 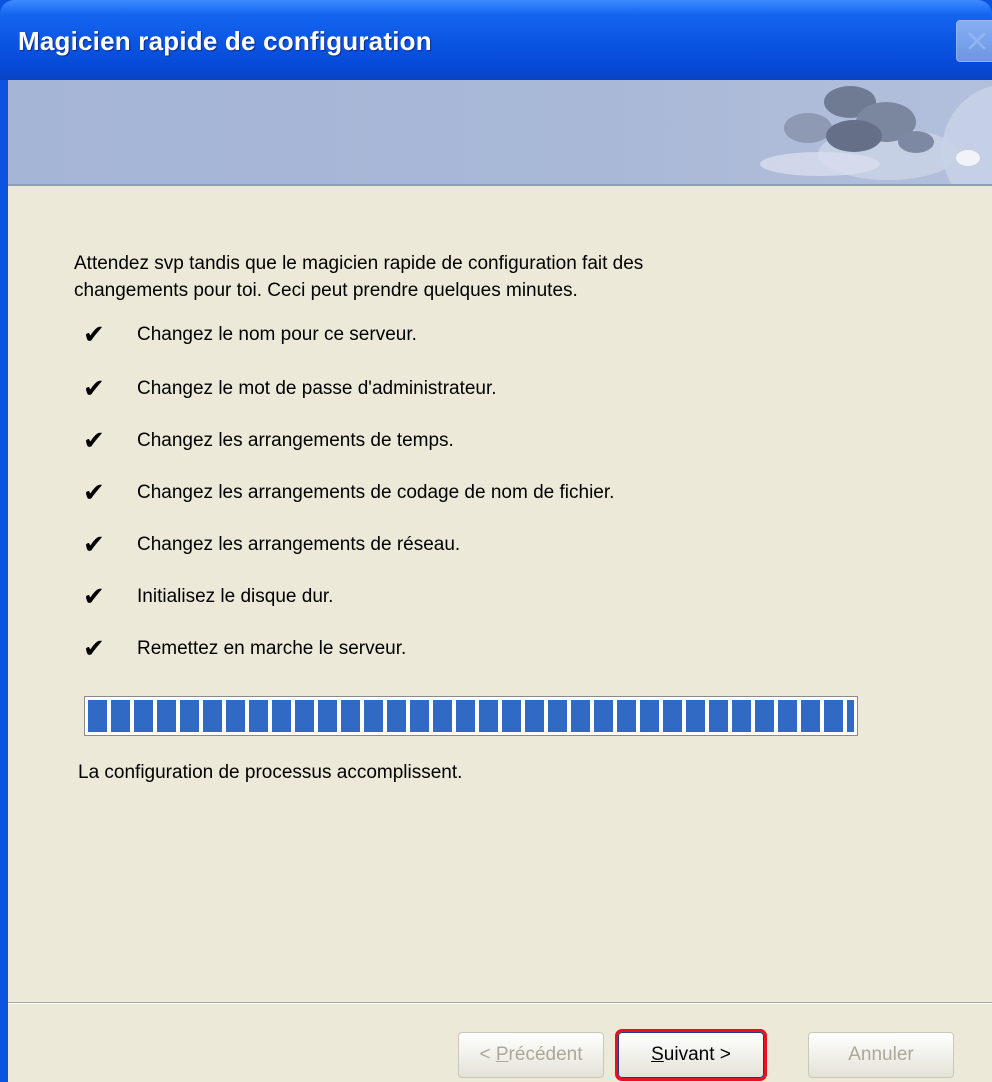 What do you see at coordinates (277, 334) in the screenshot?
I see `step-label: Changez le nom pour ce serveur.` at bounding box center [277, 334].